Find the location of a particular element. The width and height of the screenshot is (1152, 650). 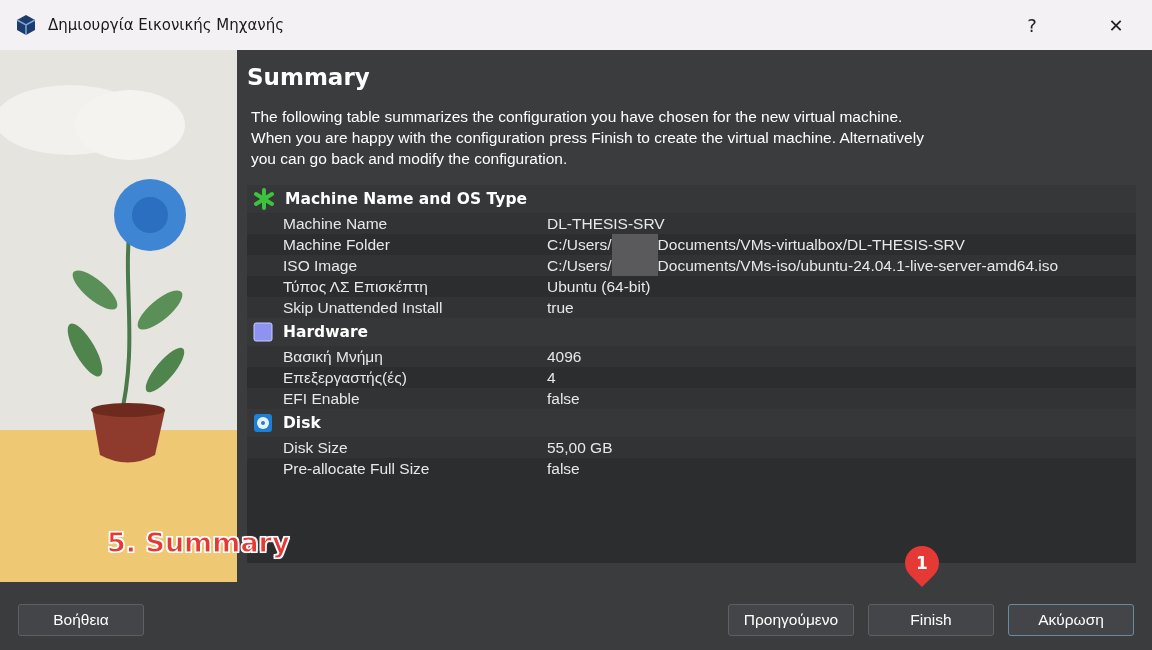

help-button: ? is located at coordinates (1032, 25).